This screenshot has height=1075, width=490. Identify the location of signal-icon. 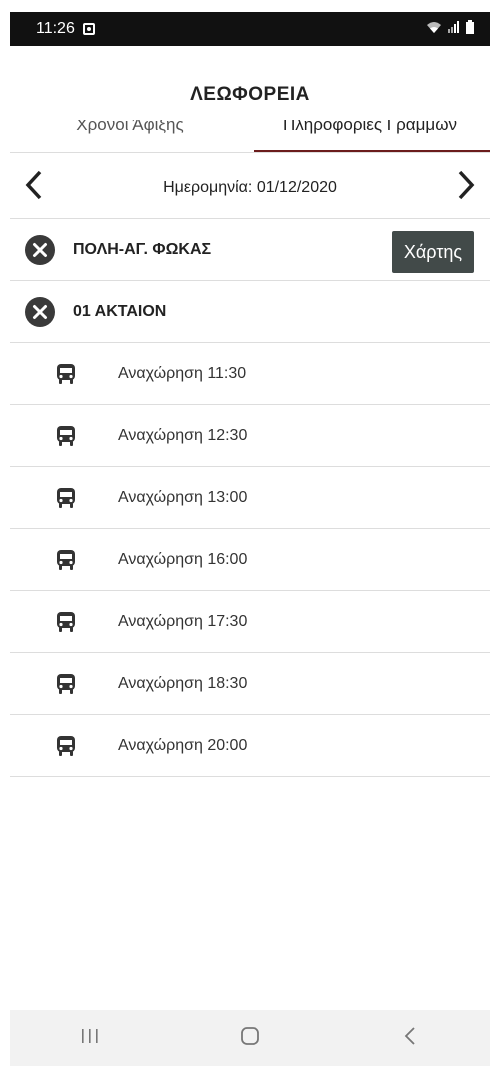
(454, 29).